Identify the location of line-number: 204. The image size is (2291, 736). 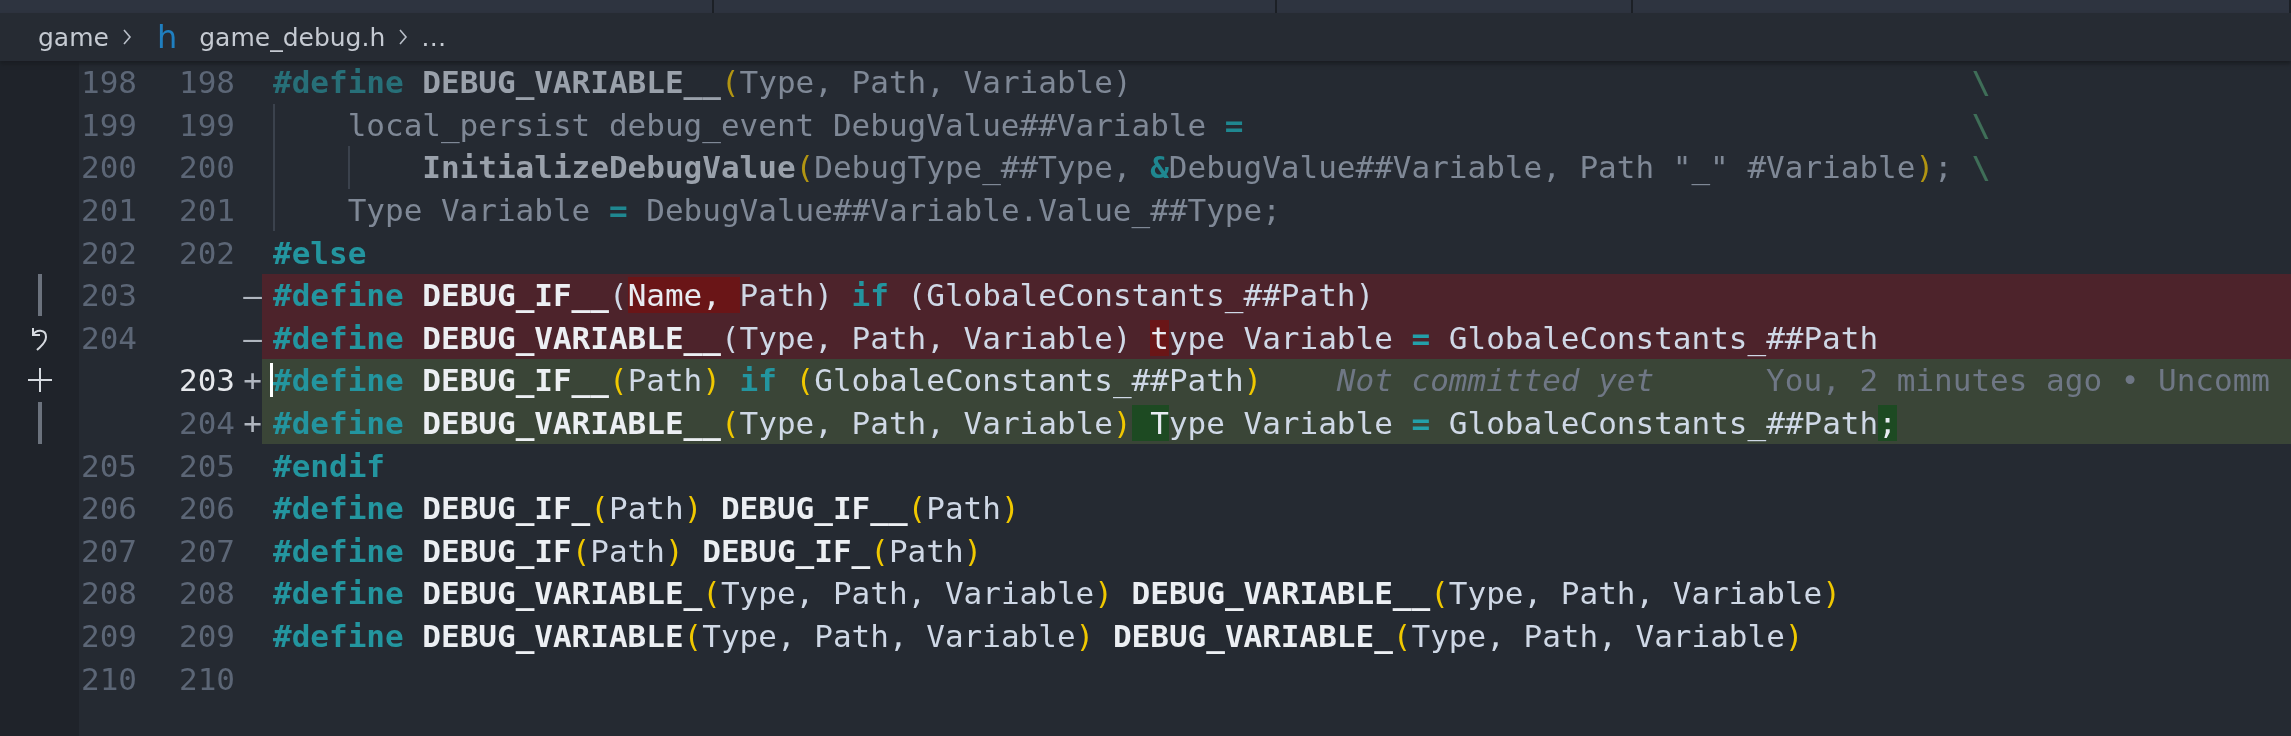
(207, 423).